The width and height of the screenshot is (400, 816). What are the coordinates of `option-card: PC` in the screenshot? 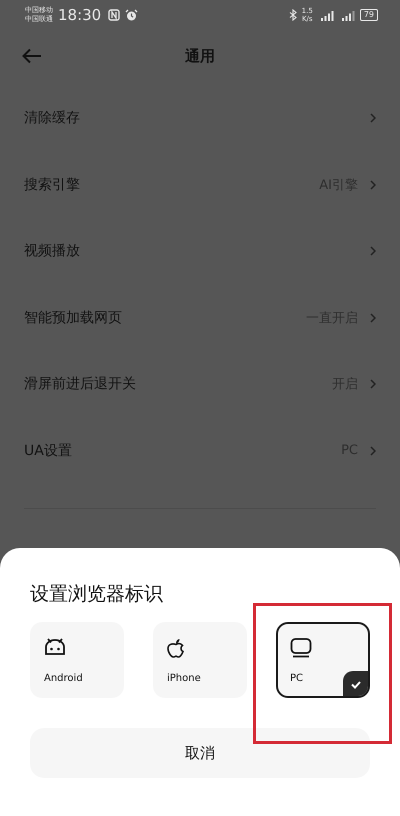 It's located at (323, 660).